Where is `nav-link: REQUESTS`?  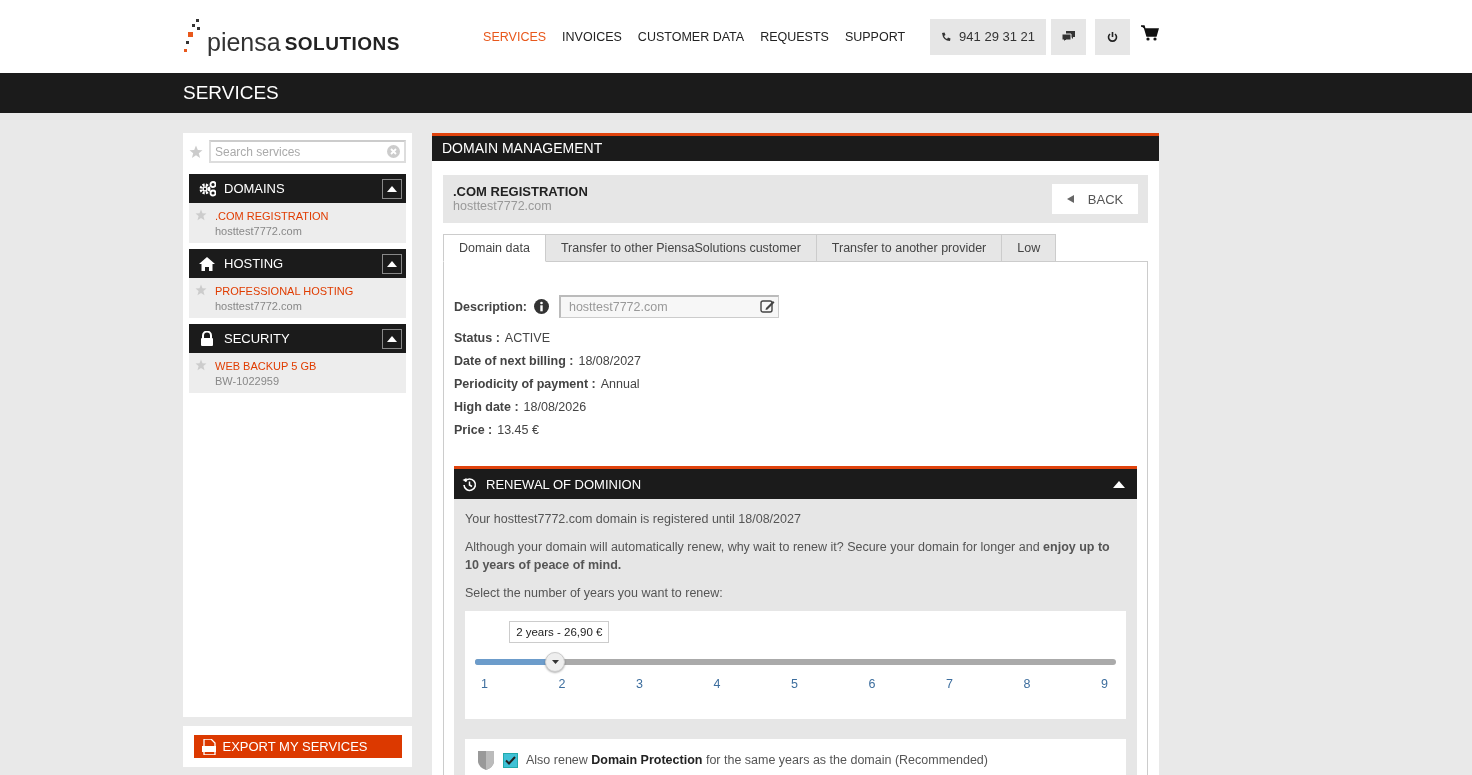 nav-link: REQUESTS is located at coordinates (794, 36).